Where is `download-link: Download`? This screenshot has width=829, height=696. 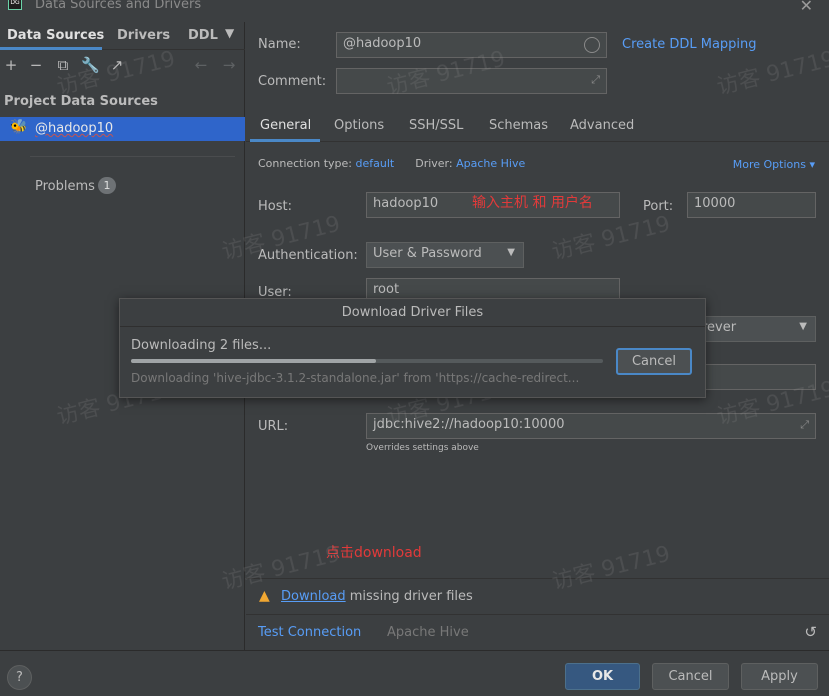 download-link: Download is located at coordinates (313, 596).